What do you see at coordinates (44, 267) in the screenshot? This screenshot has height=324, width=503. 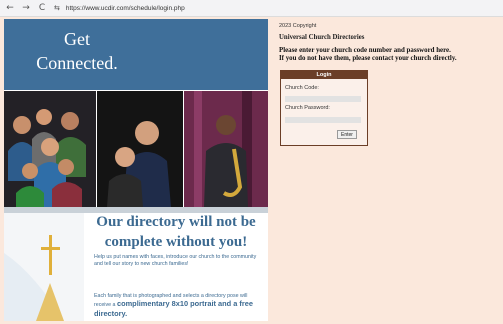 I see `steeple-cross-image` at bounding box center [44, 267].